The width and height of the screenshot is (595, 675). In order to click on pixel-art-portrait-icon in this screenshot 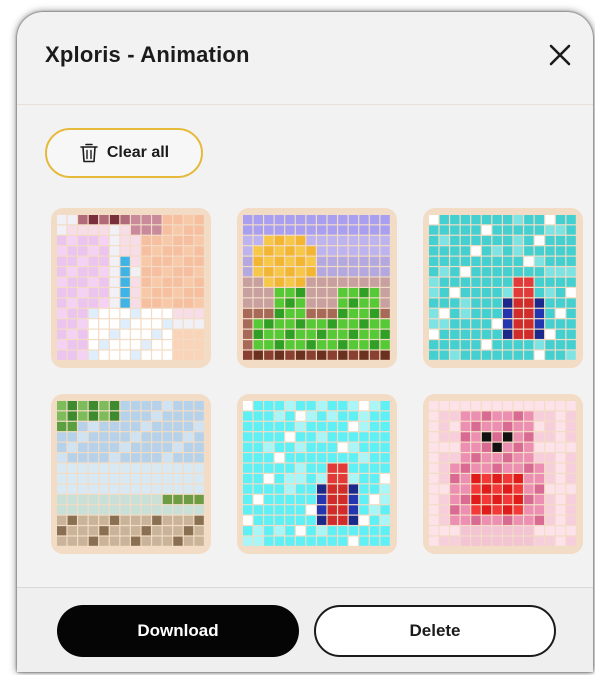, I will do `click(130, 287)`.